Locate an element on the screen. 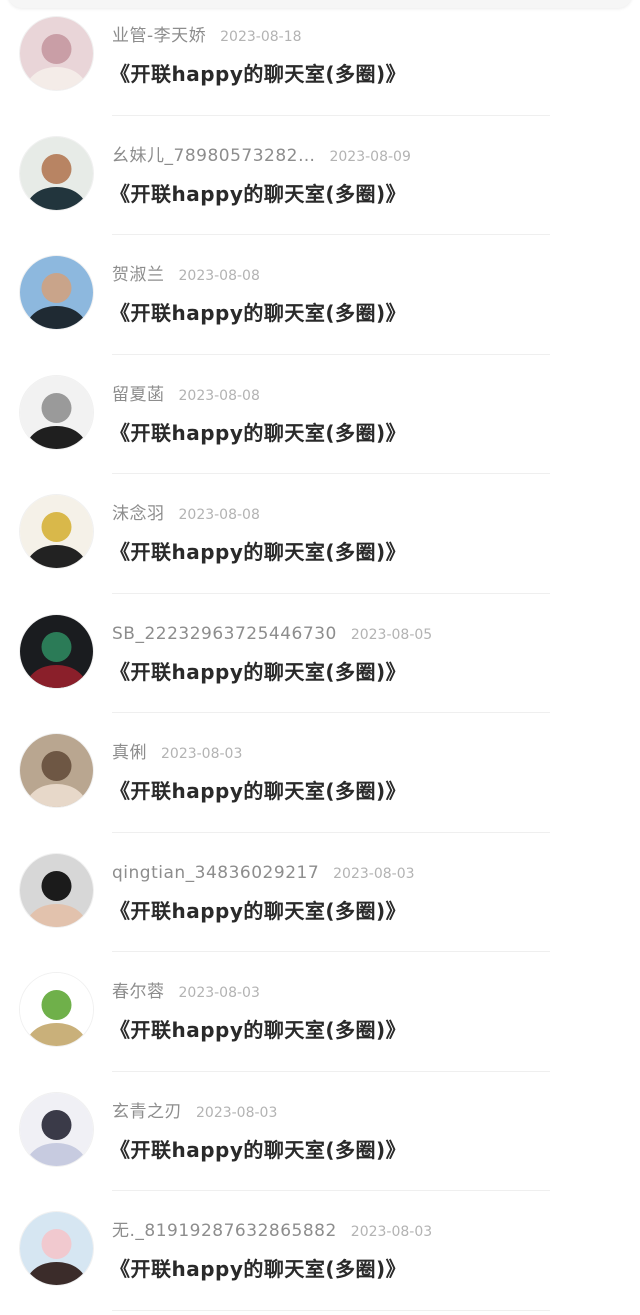 The image size is (640, 1315). user-name: 贺淑兰 is located at coordinates (138, 275).